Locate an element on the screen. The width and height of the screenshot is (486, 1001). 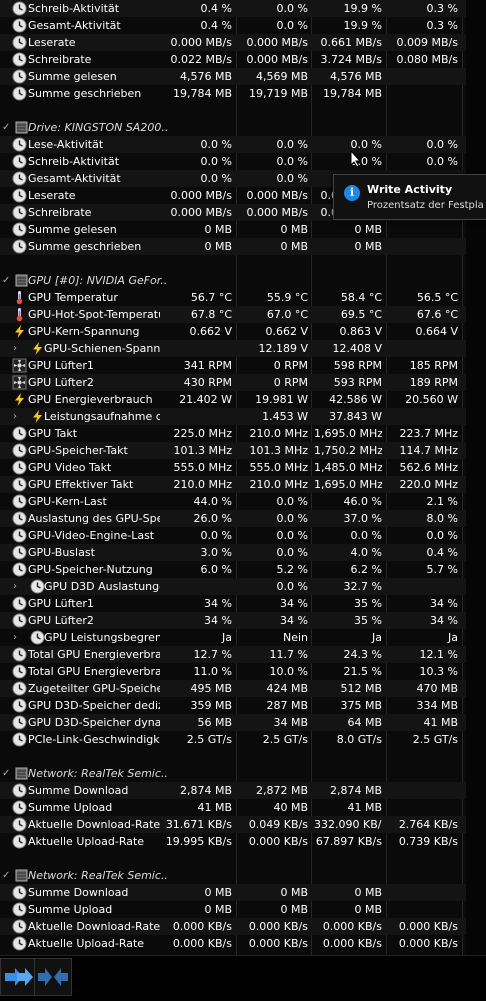
sensor-row: Schreib-Aktivität 0.4 % 0.0 % 19.9 % 0.3 % is located at coordinates (243, 8).